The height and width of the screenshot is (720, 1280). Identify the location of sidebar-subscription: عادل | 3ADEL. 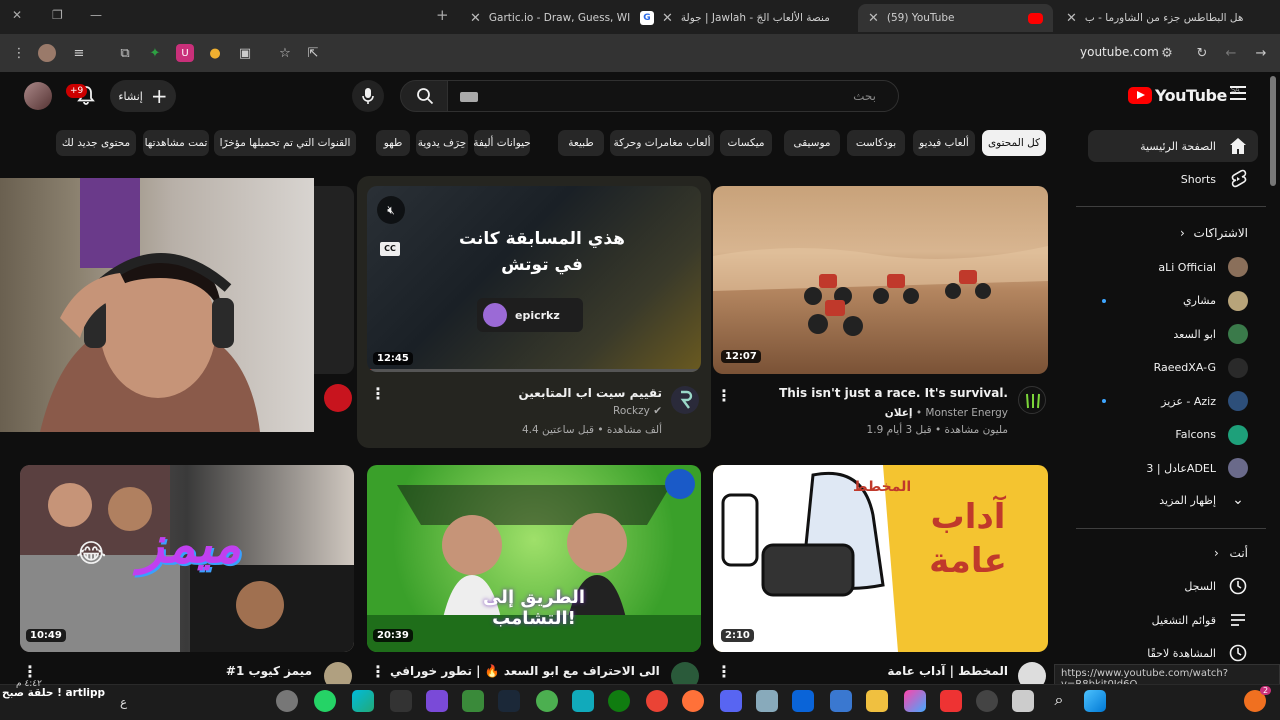
(1173, 468).